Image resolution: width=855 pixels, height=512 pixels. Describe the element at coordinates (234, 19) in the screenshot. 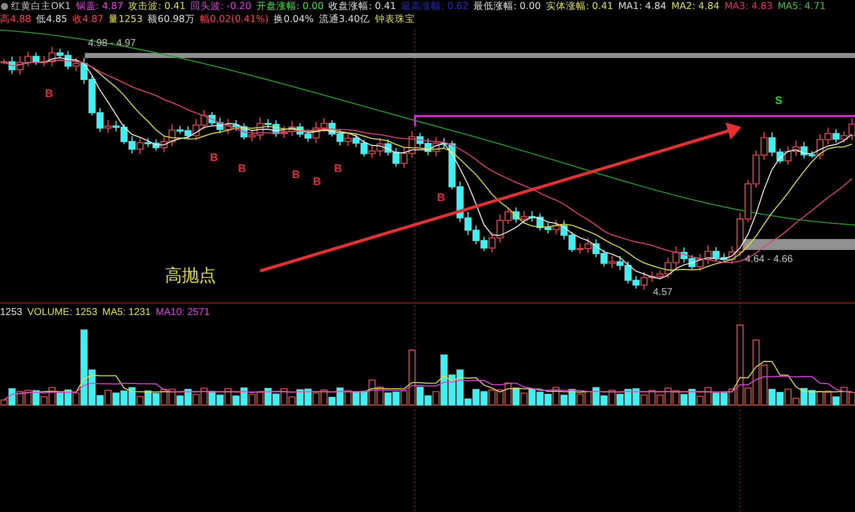

I see `quote-value: 幅0.02(0.41%)` at that location.